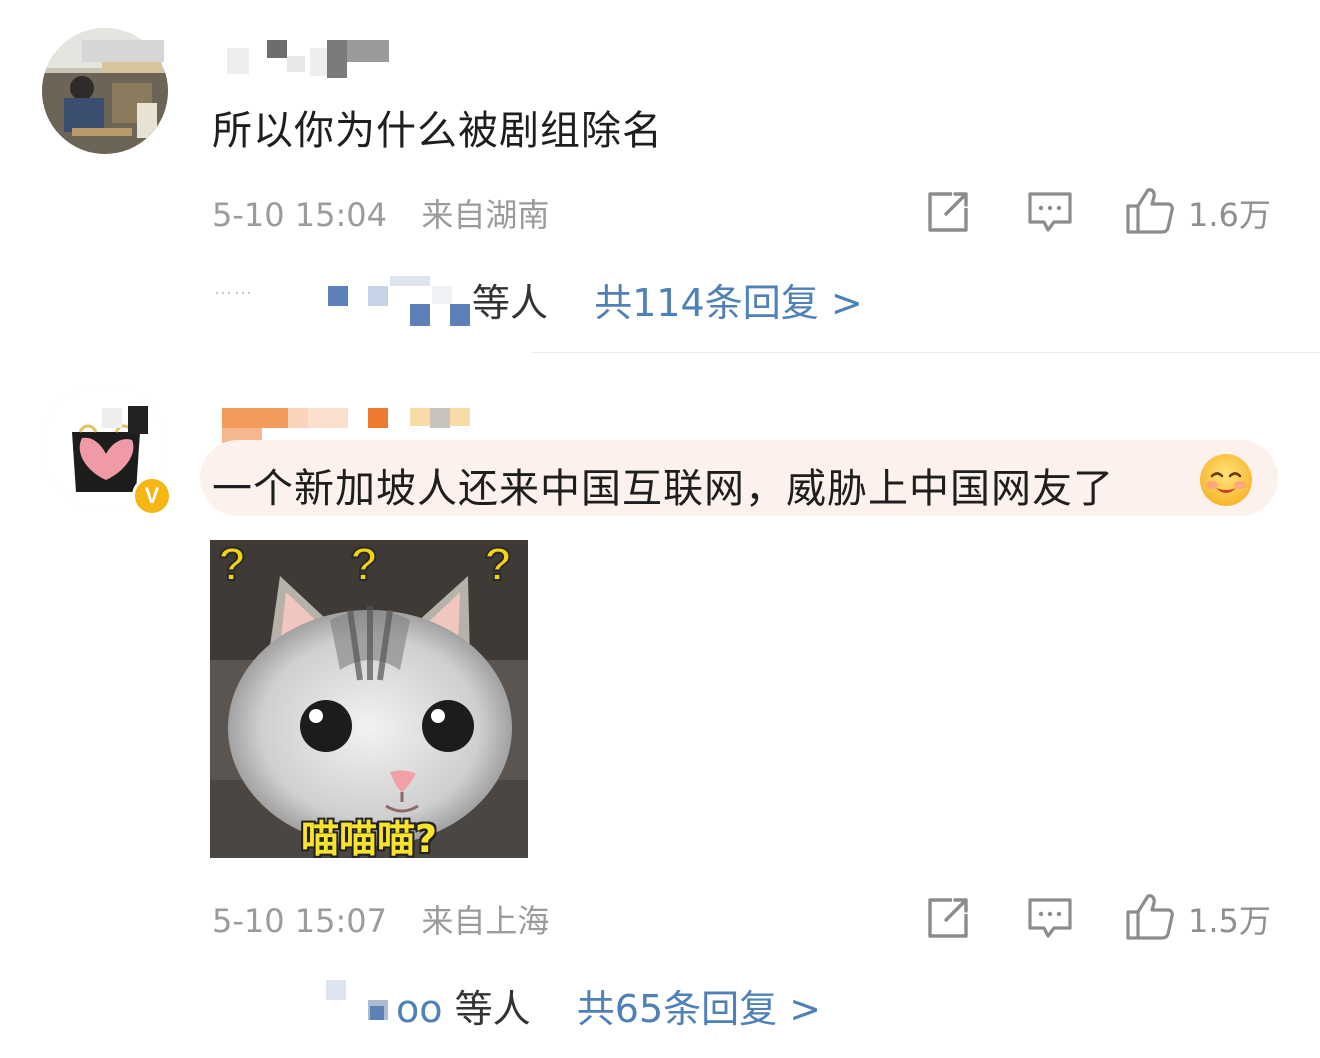 The height and width of the screenshot is (1058, 1320). Describe the element at coordinates (485, 921) in the screenshot. I see `comment-2-location: 来自上海` at that location.